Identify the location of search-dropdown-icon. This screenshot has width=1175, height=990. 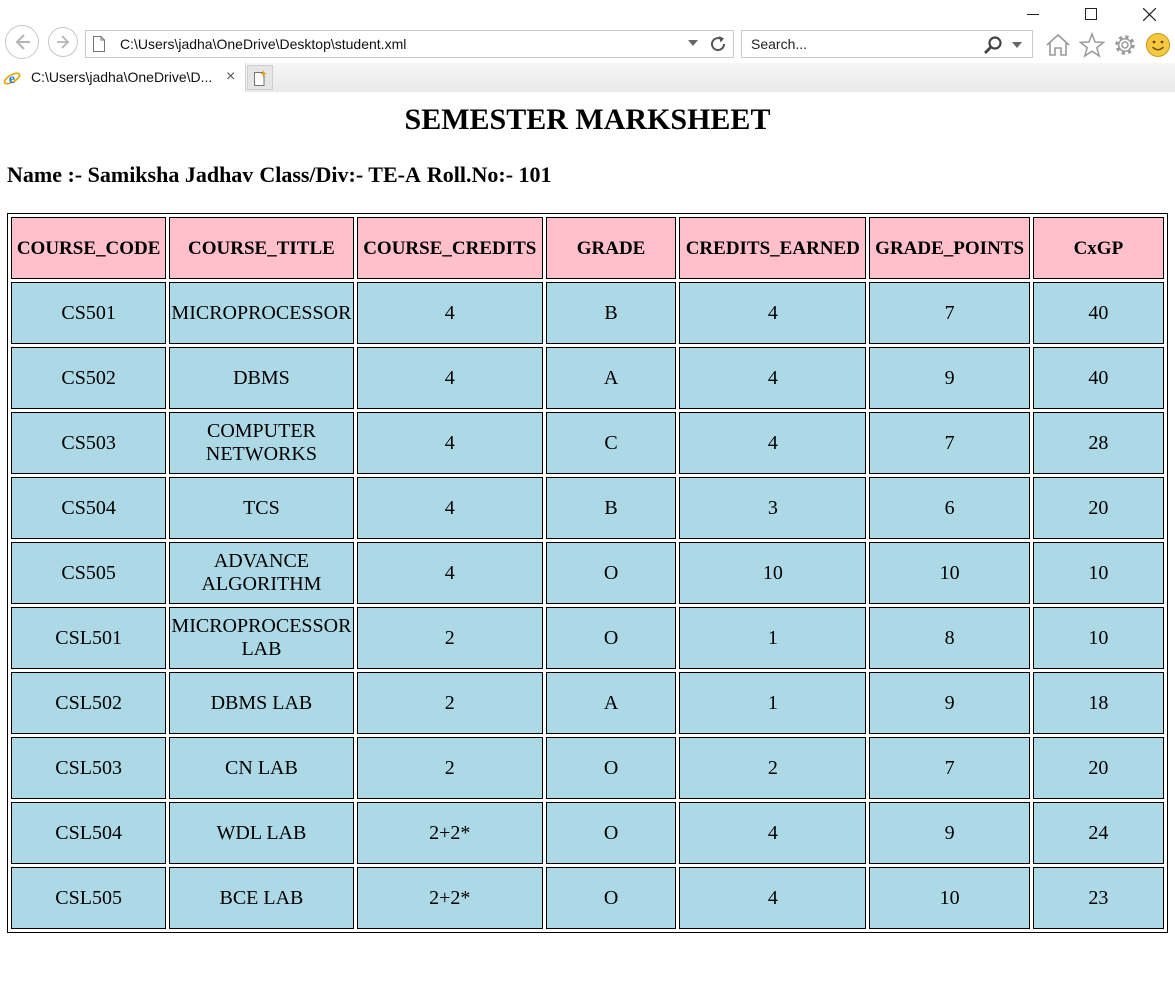
(1017, 45).